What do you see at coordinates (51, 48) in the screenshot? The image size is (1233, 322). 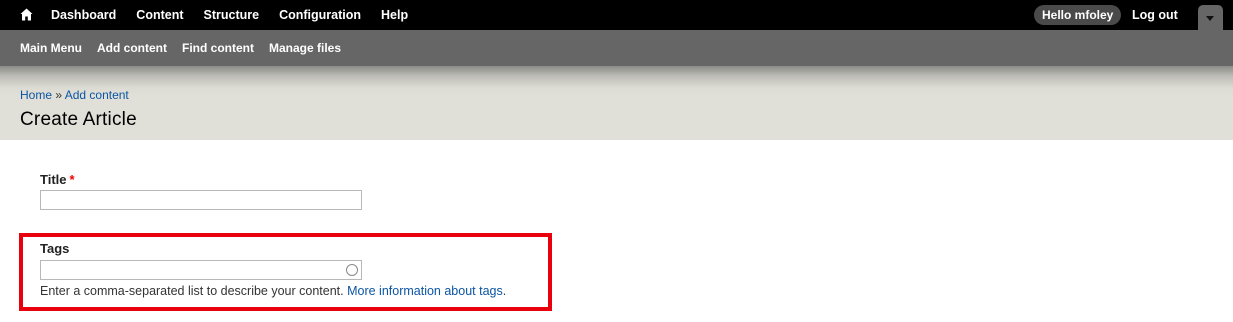 I see `shortcut-main-menu: Main Menu` at bounding box center [51, 48].